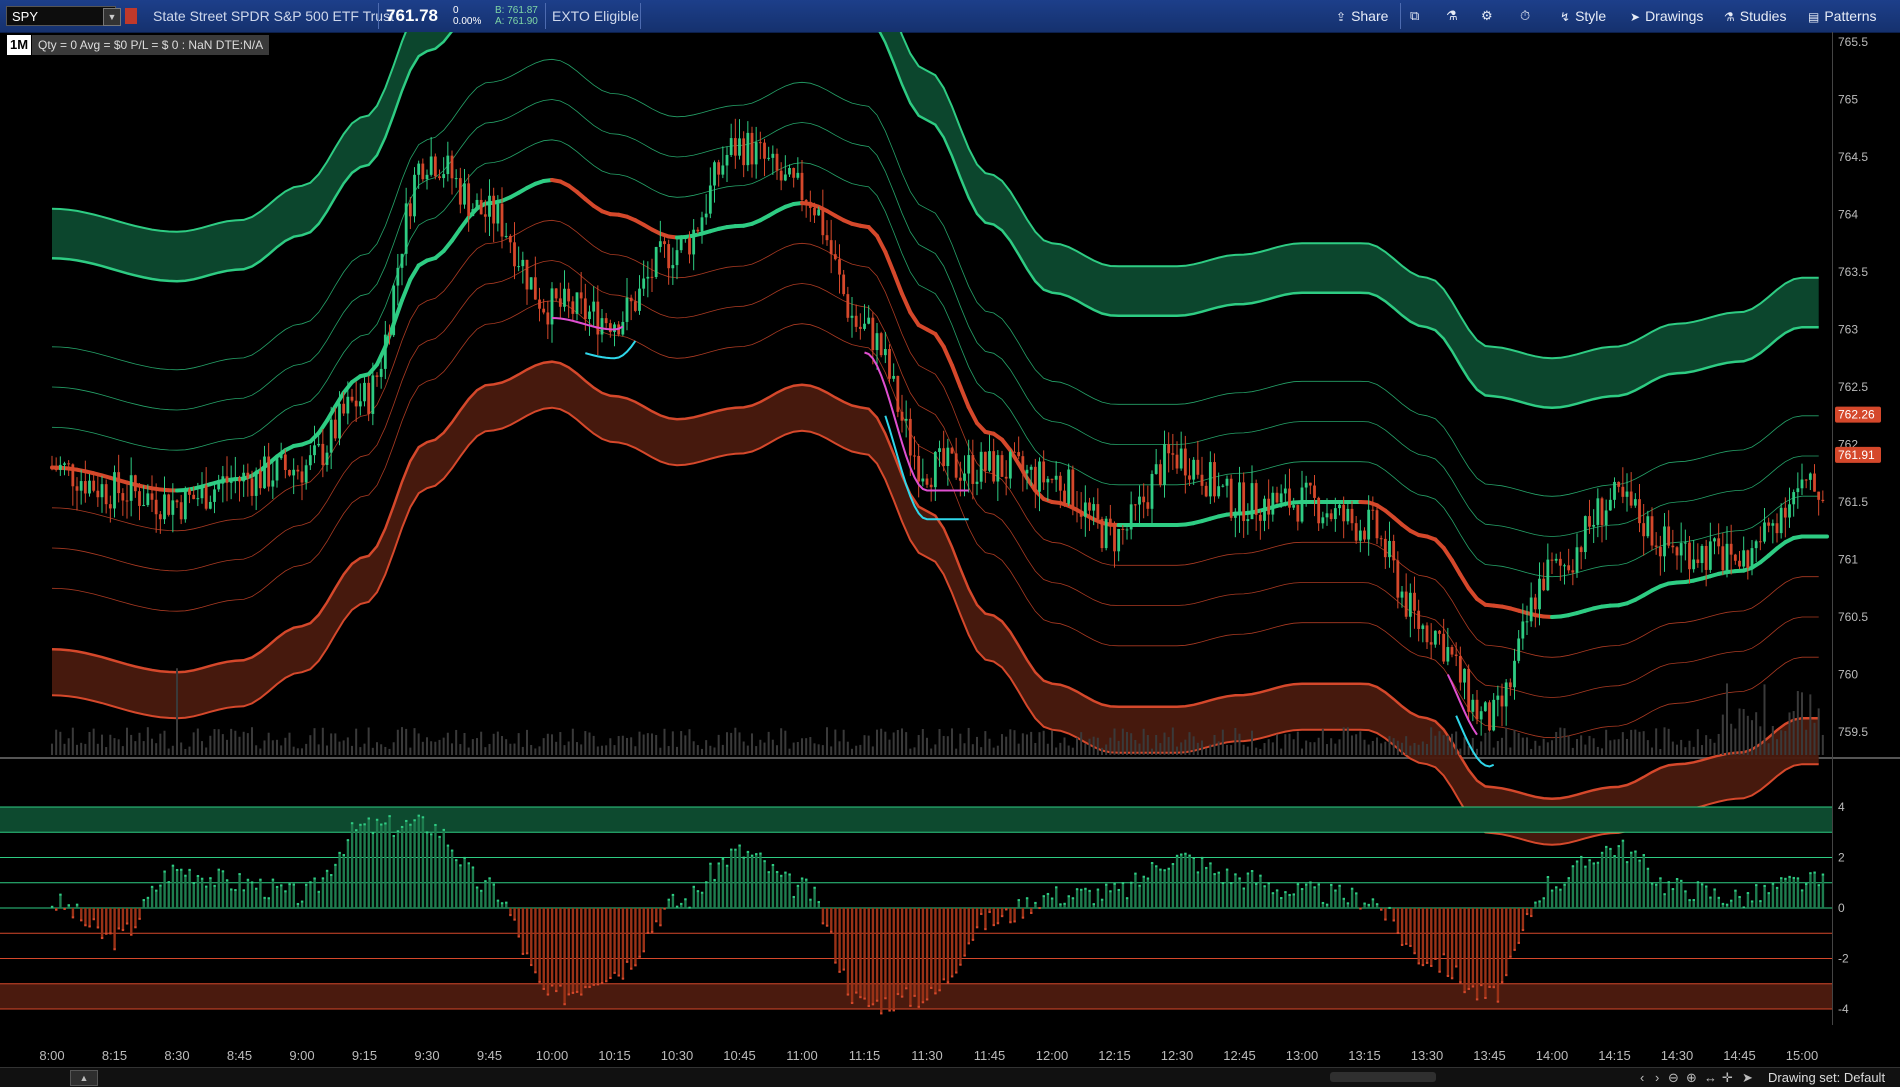 The width and height of the screenshot is (1900, 1087). What do you see at coordinates (1710, 1077) in the screenshot?
I see `pan-icon: ↔` at bounding box center [1710, 1077].